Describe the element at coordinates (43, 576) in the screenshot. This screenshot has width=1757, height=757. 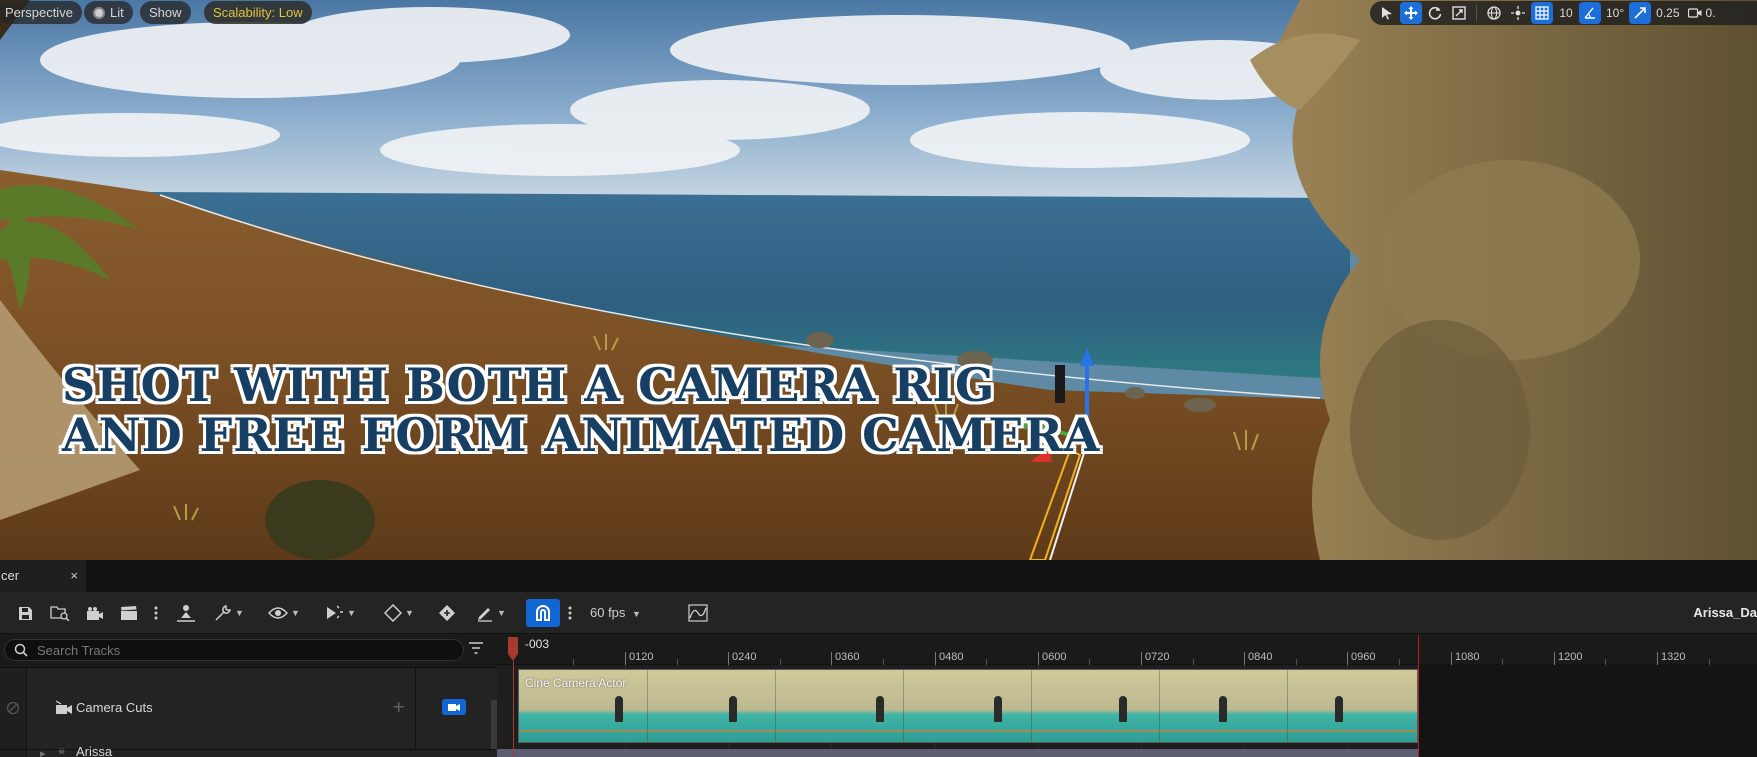
I see `sequencer-tab: cer ×` at that location.